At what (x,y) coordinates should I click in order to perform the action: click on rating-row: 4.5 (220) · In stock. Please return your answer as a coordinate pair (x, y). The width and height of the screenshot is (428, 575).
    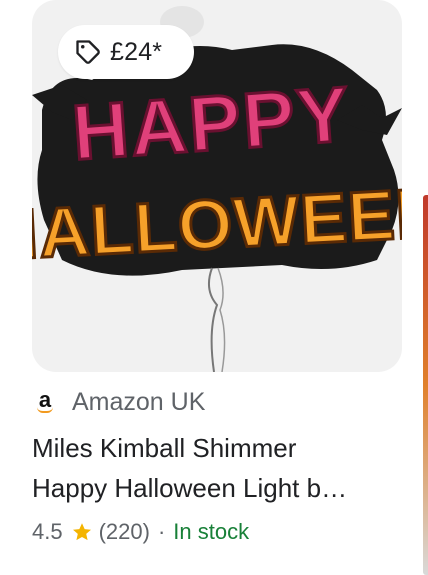
    Looking at the image, I should click on (140, 532).